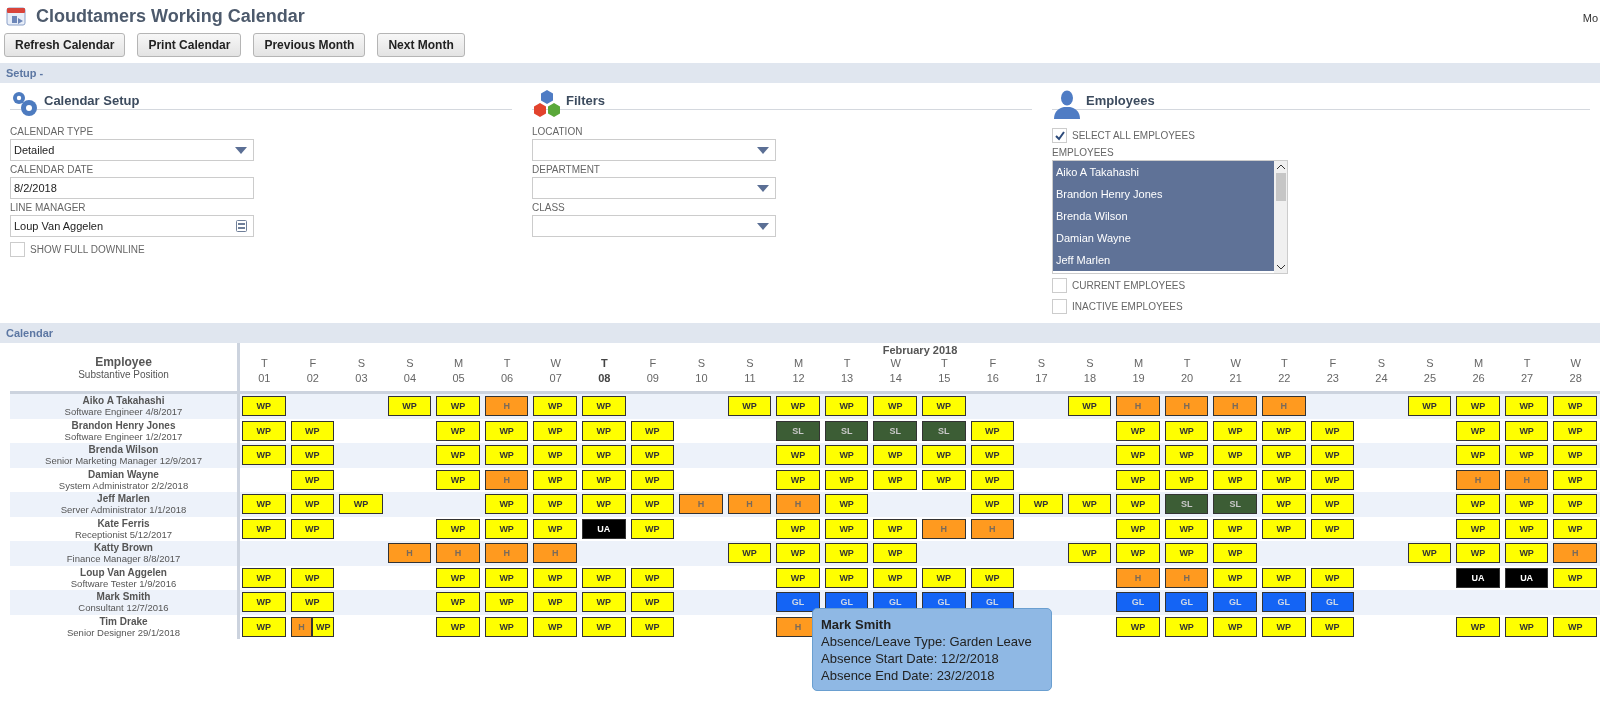 Image resolution: width=1600 pixels, height=727 pixels. Describe the element at coordinates (800, 73) in the screenshot. I see `section-bar: Setup -` at that location.